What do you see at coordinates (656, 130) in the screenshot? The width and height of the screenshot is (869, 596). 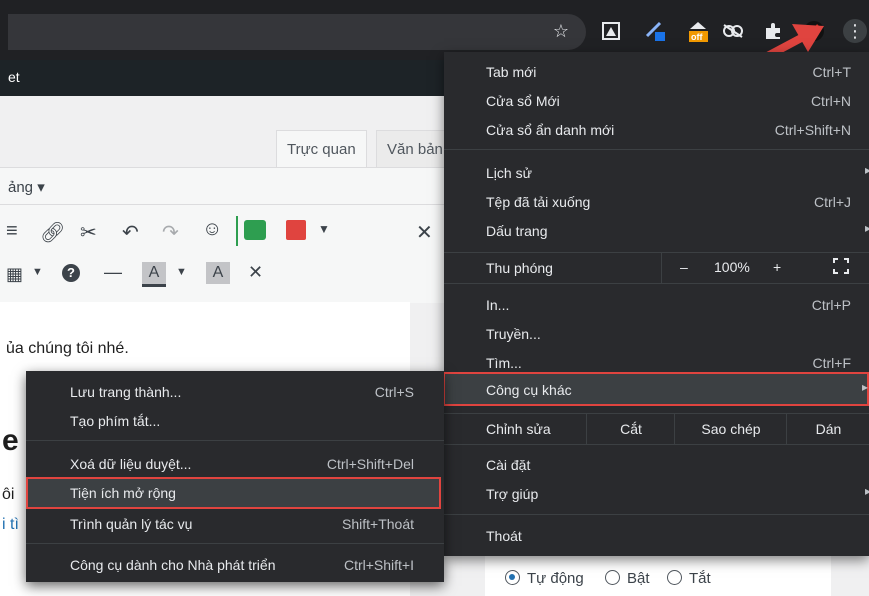 I see `menu-item-incognito: Cửa sổ ẩn danh mới Ctrl+Shift+N` at bounding box center [656, 130].